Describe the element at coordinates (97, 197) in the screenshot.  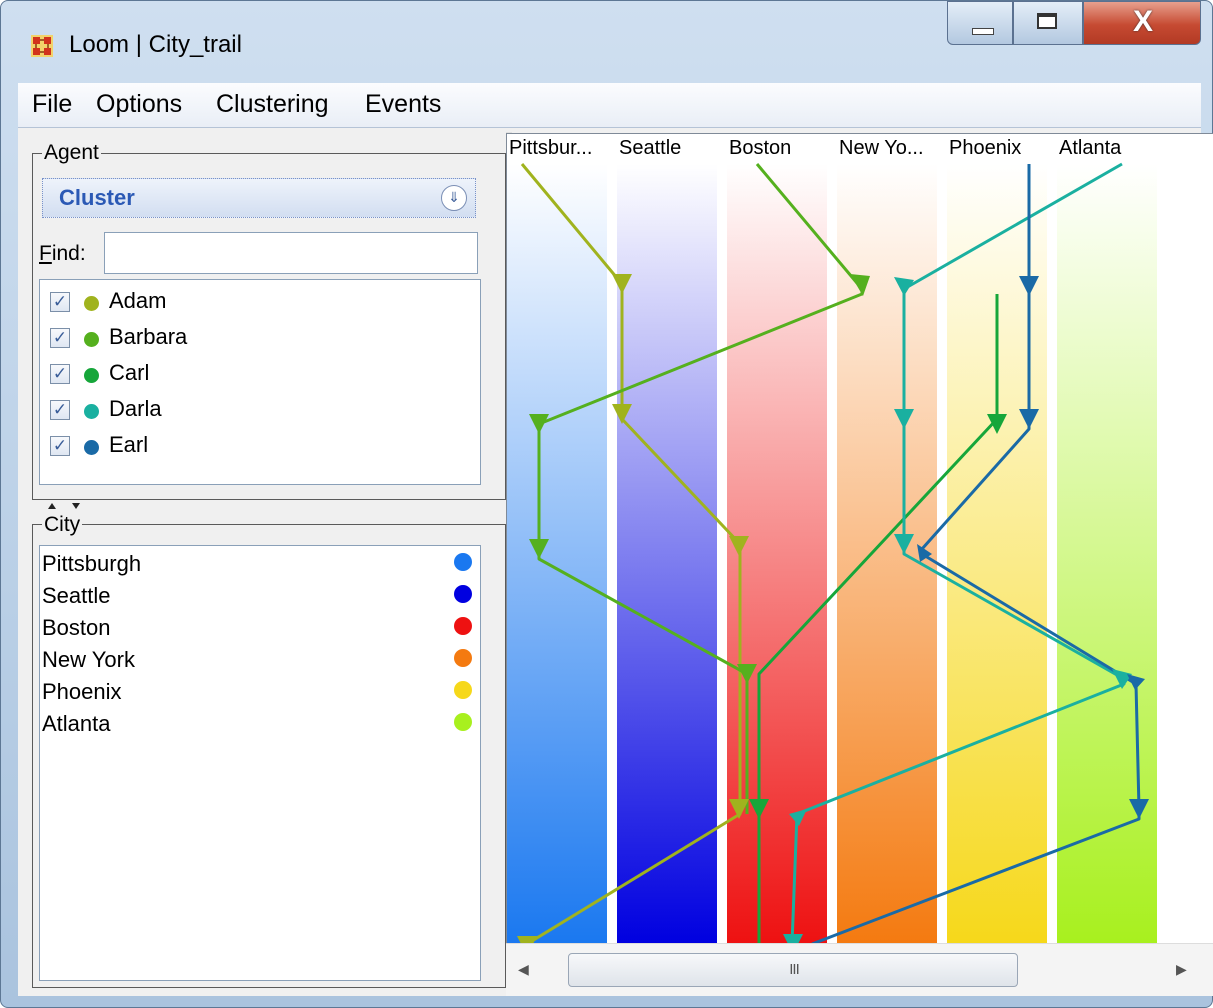
I see `cluster-dropdown-value: Cluster` at that location.